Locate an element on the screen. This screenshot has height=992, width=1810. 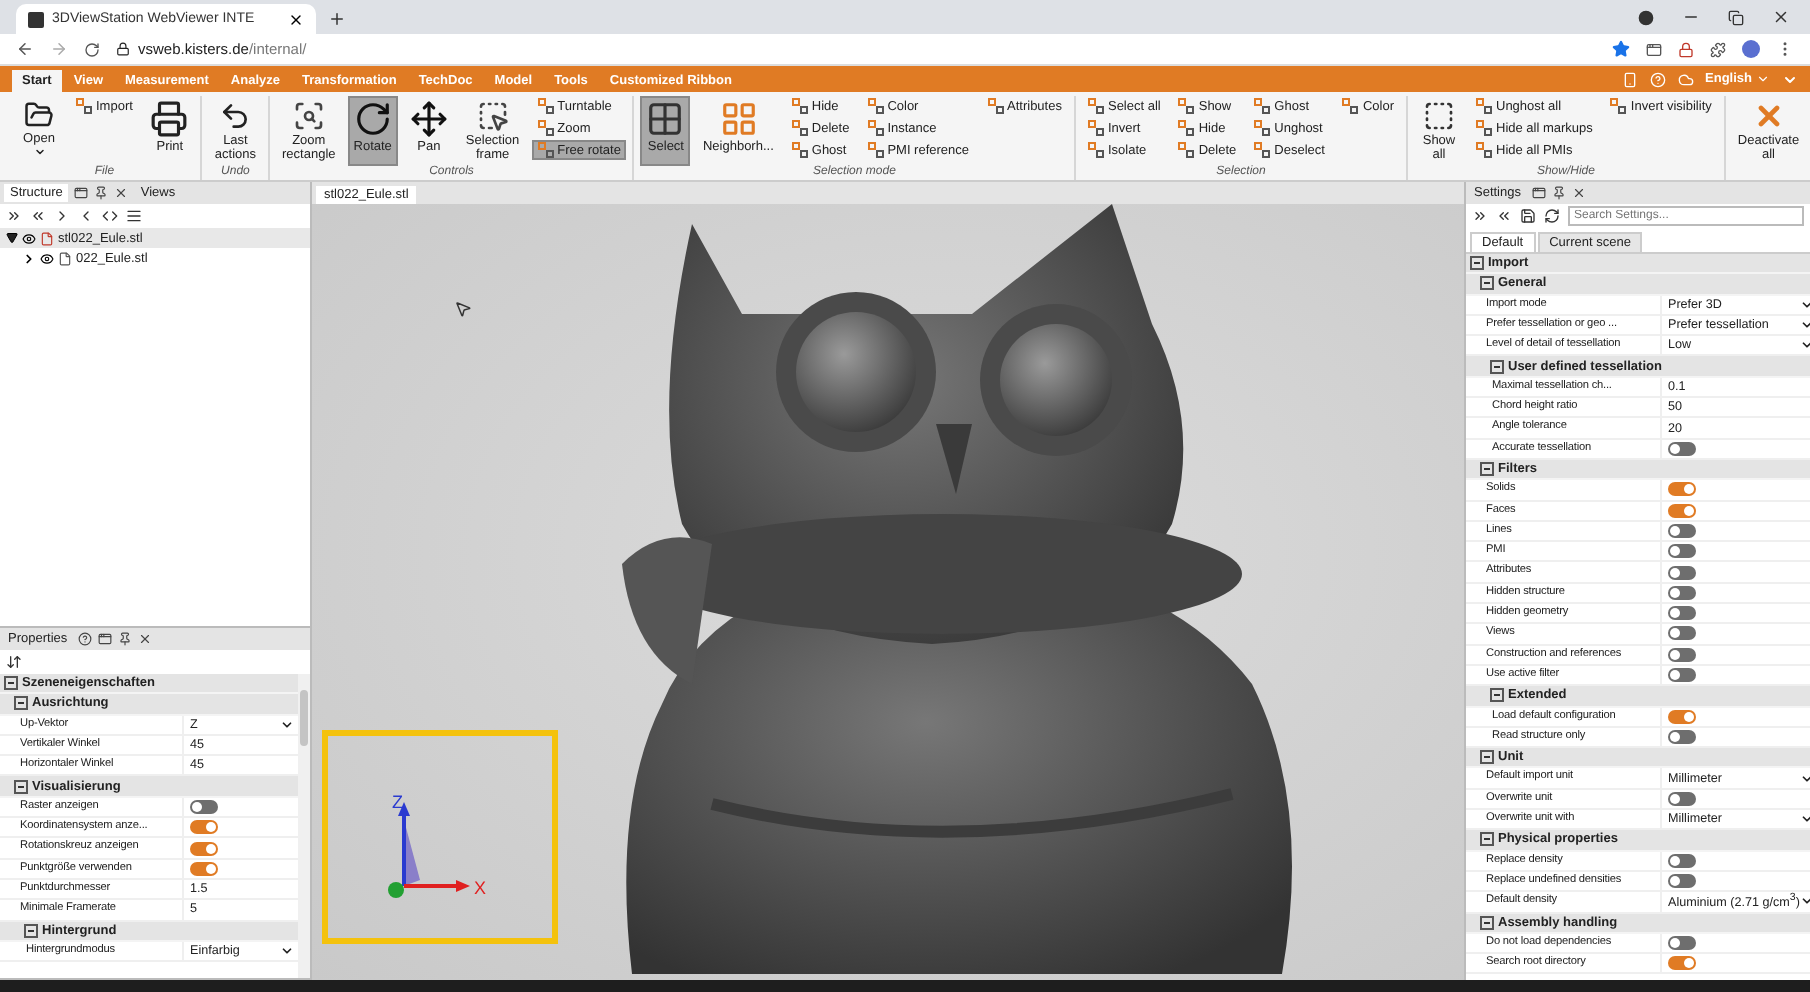
cloud-icon is located at coordinates (1685, 79).